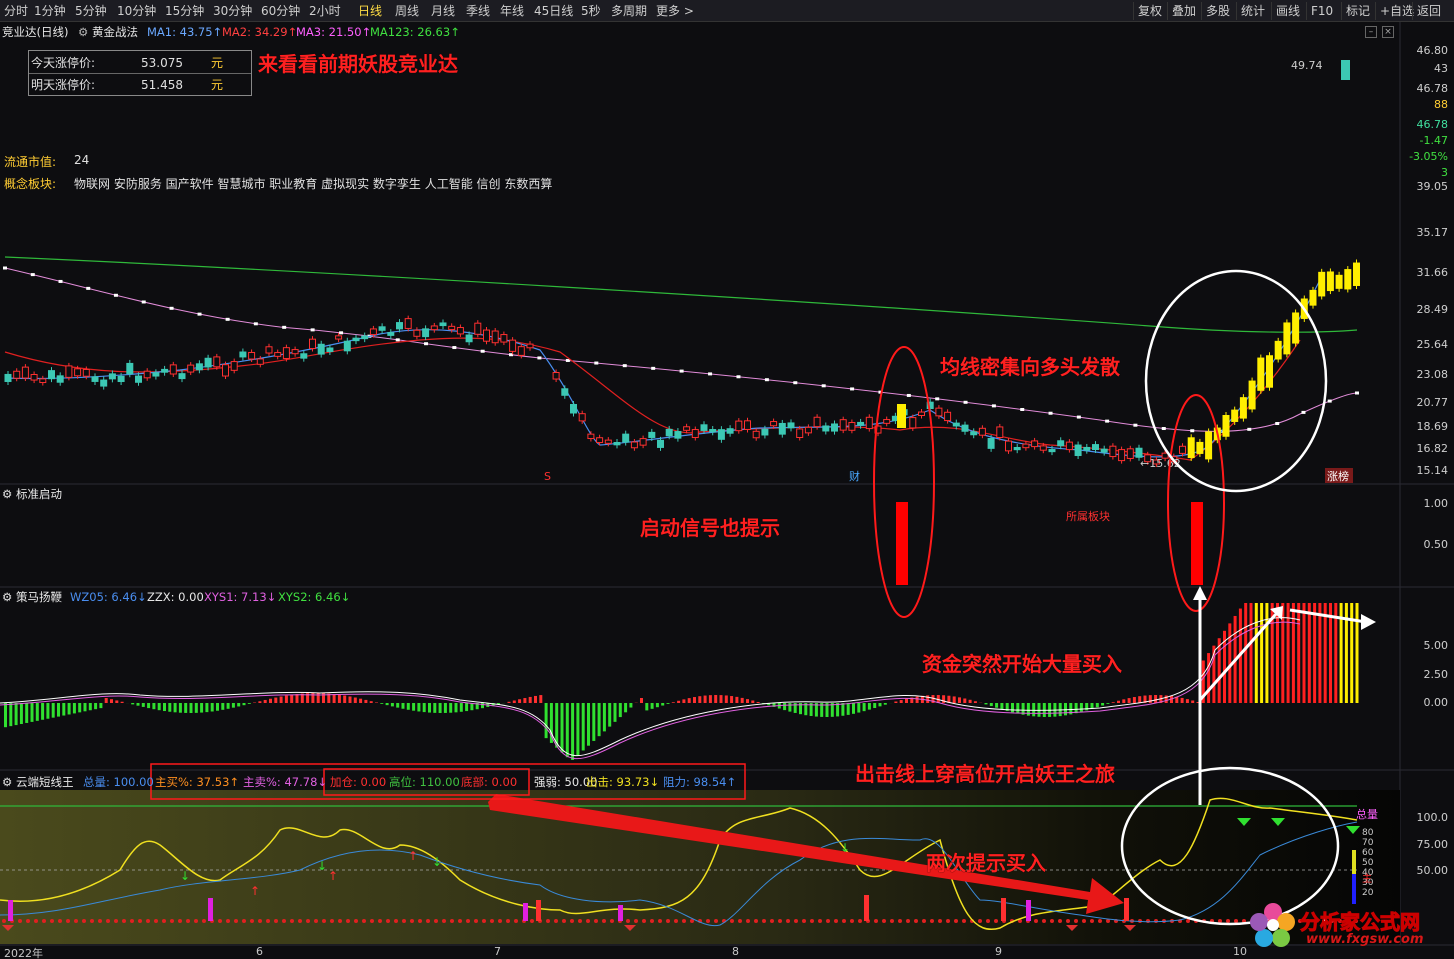 Image resolution: width=1454 pixels, height=959 pixels. What do you see at coordinates (1367, 879) in the screenshot?
I see `zhu-label: 主` at bounding box center [1367, 879].